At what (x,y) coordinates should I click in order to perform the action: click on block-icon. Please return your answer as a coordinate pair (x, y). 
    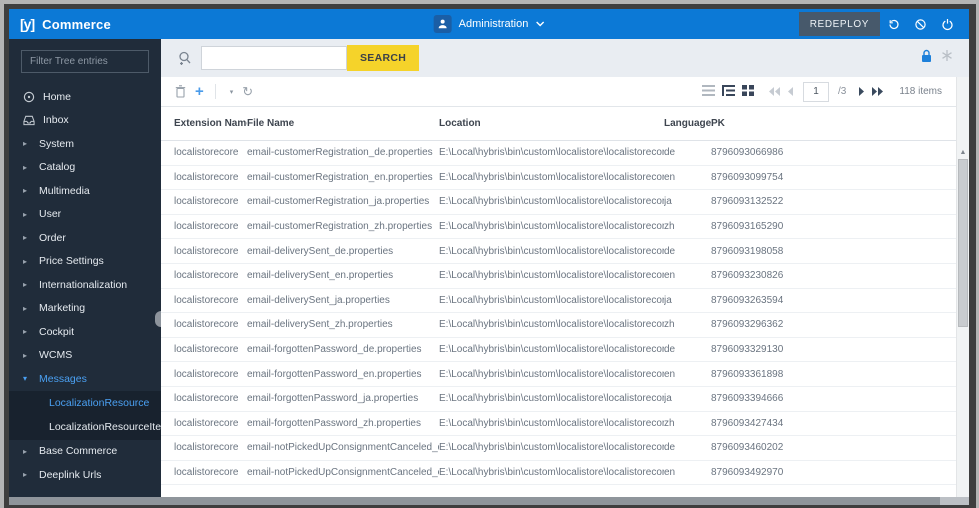
    Looking at the image, I should click on (920, 24).